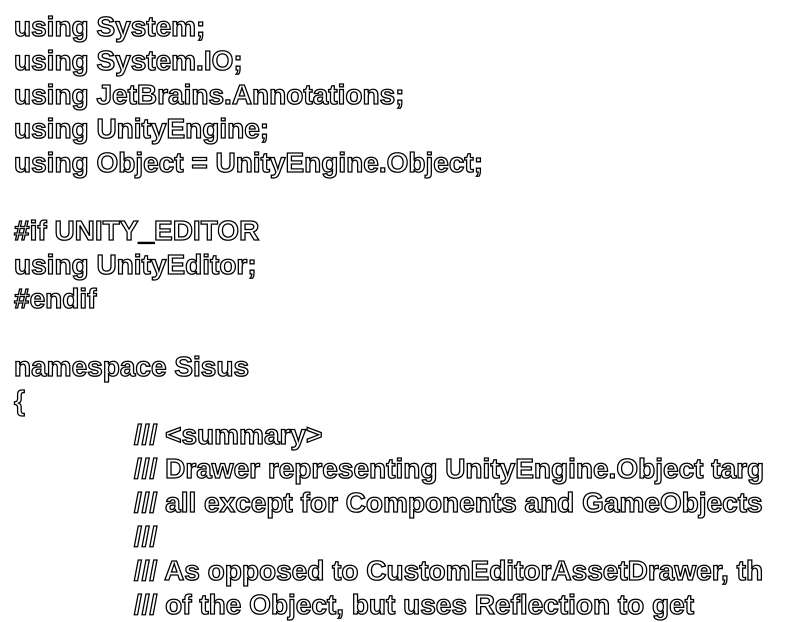 Image resolution: width=800 pixels, height=622 pixels. Describe the element at coordinates (135, 264) in the screenshot. I see `code-line: using UnityEditor;` at that location.